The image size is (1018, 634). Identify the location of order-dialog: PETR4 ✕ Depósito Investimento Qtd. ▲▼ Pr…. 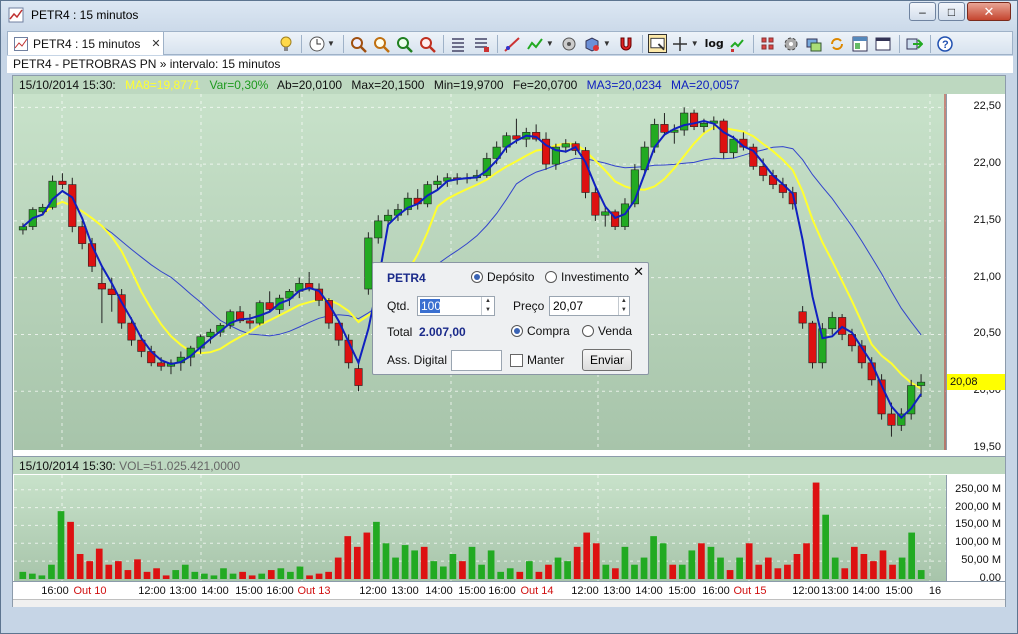
(510, 318).